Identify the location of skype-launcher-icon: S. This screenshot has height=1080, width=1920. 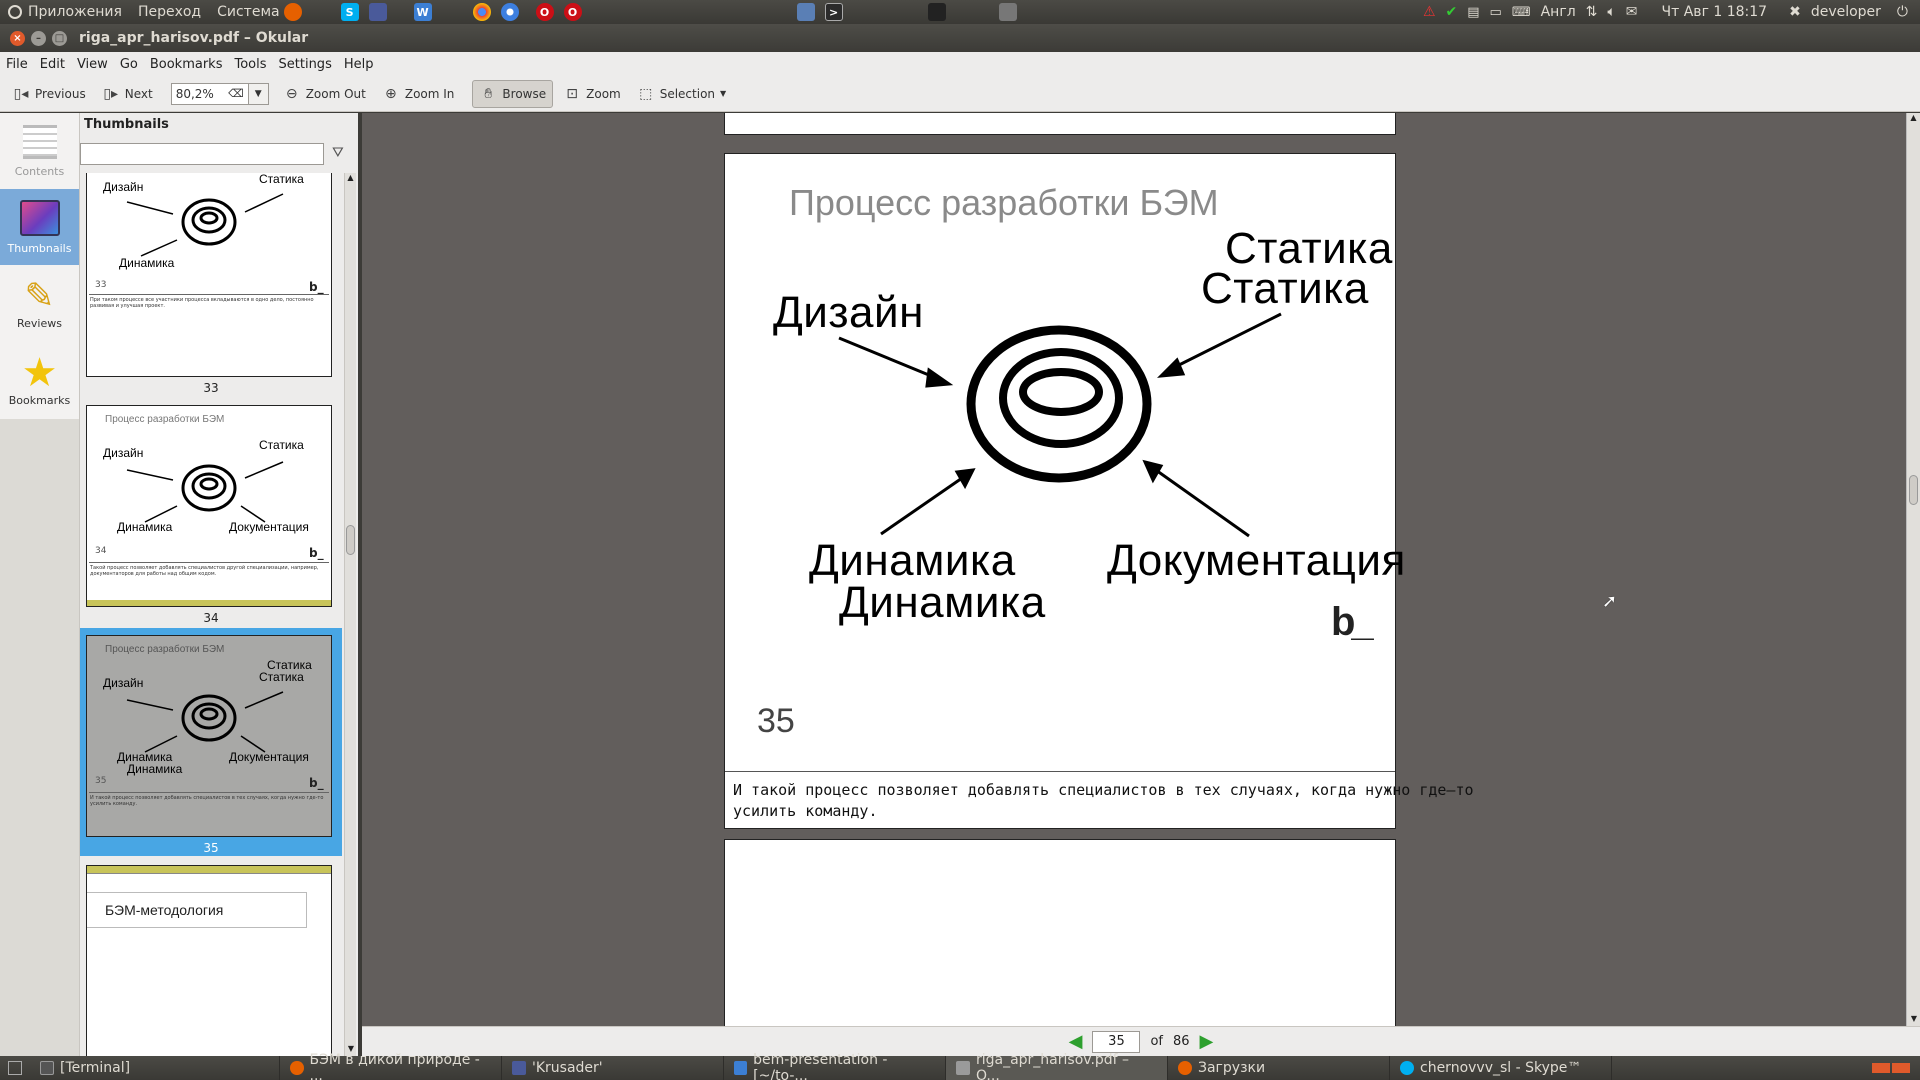
(349, 12).